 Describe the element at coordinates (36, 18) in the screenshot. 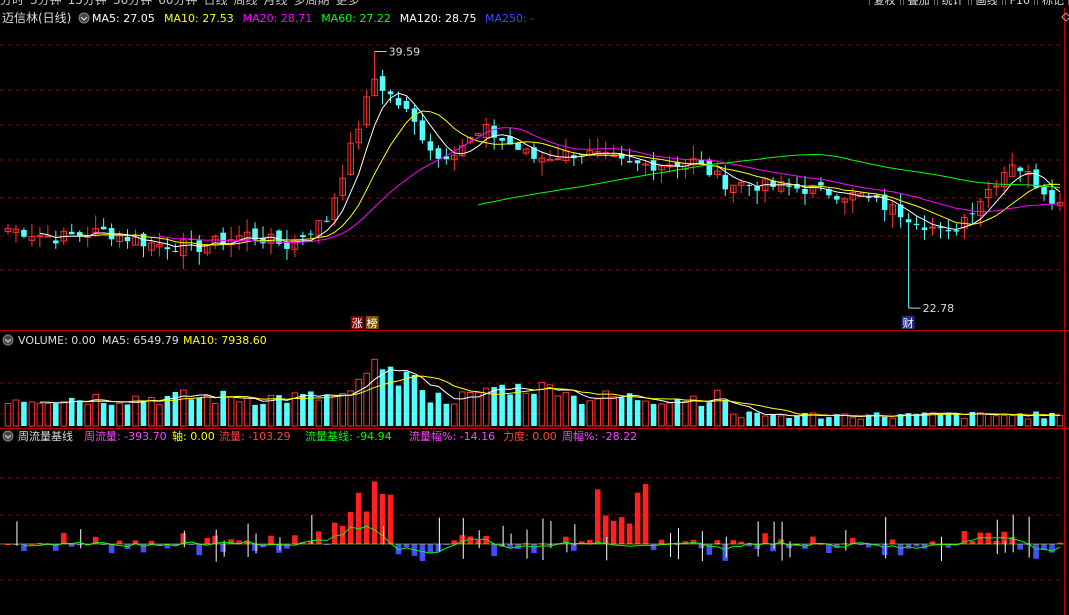

I see `main-title: 迈信林(日线)` at that location.